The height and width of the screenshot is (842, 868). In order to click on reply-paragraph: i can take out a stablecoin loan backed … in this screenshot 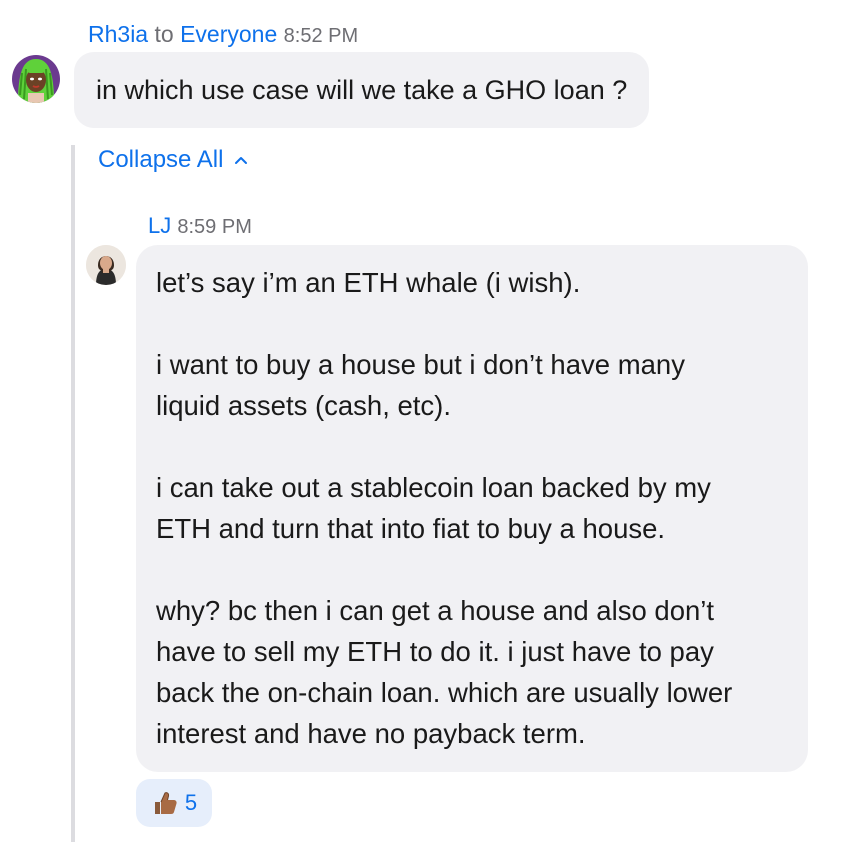, I will do `click(433, 508)`.